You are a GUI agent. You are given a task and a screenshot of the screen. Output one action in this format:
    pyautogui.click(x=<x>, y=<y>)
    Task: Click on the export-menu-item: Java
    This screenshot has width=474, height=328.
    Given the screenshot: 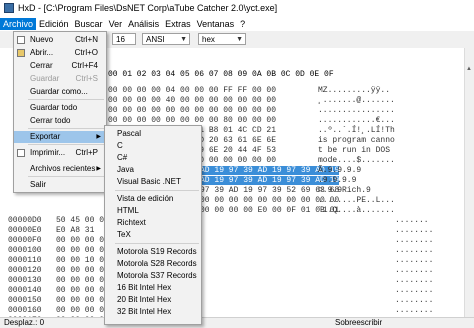 What is the action you would take?
    pyautogui.click(x=153, y=170)
    